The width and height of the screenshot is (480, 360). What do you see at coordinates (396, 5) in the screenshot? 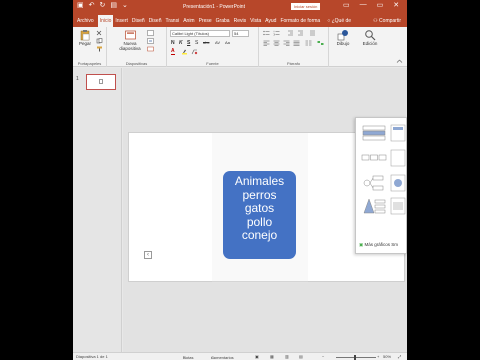
I see `close-button: ✕` at bounding box center [396, 5].